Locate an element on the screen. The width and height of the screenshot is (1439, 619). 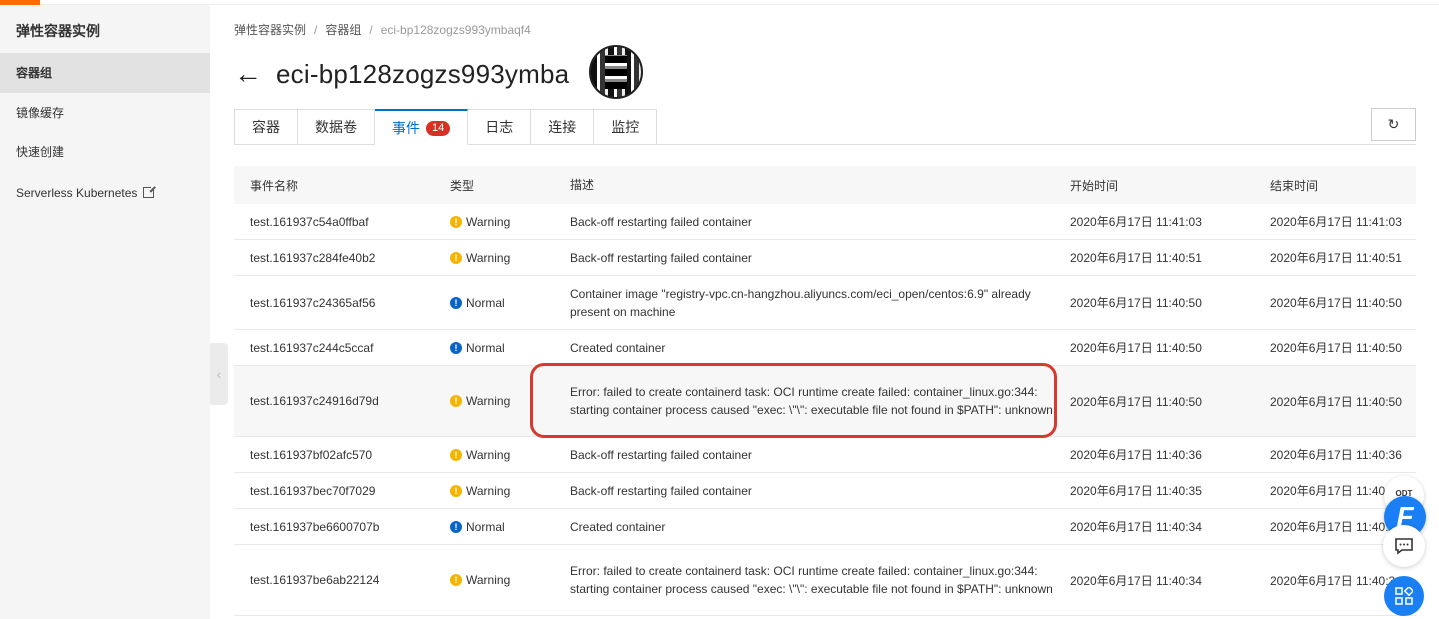
column-header-start-time: 开始时间 is located at coordinates (1094, 185).